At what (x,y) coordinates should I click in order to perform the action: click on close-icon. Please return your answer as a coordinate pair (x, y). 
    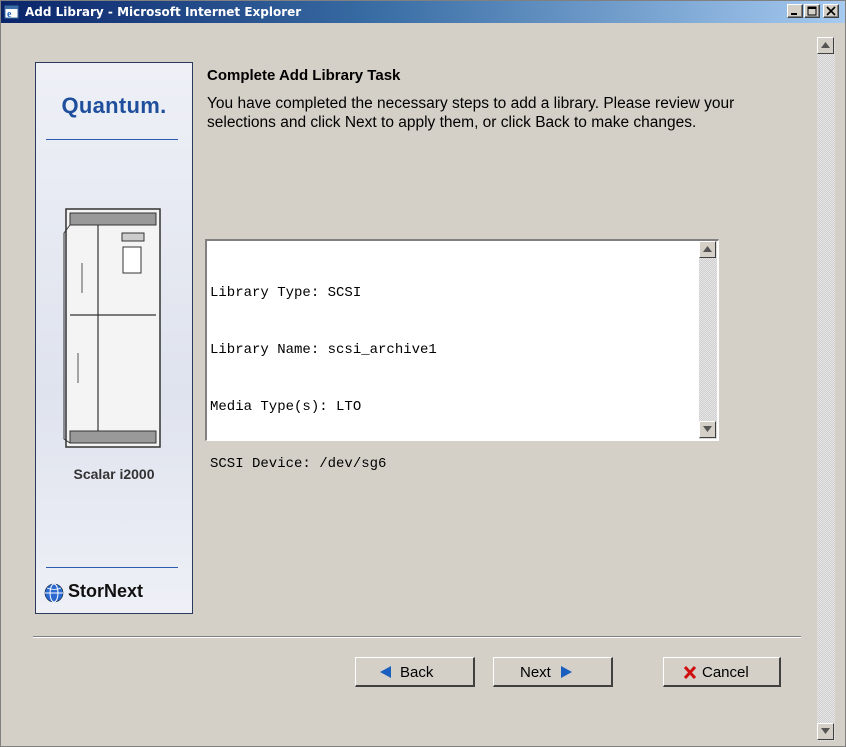
    Looking at the image, I should click on (831, 11).